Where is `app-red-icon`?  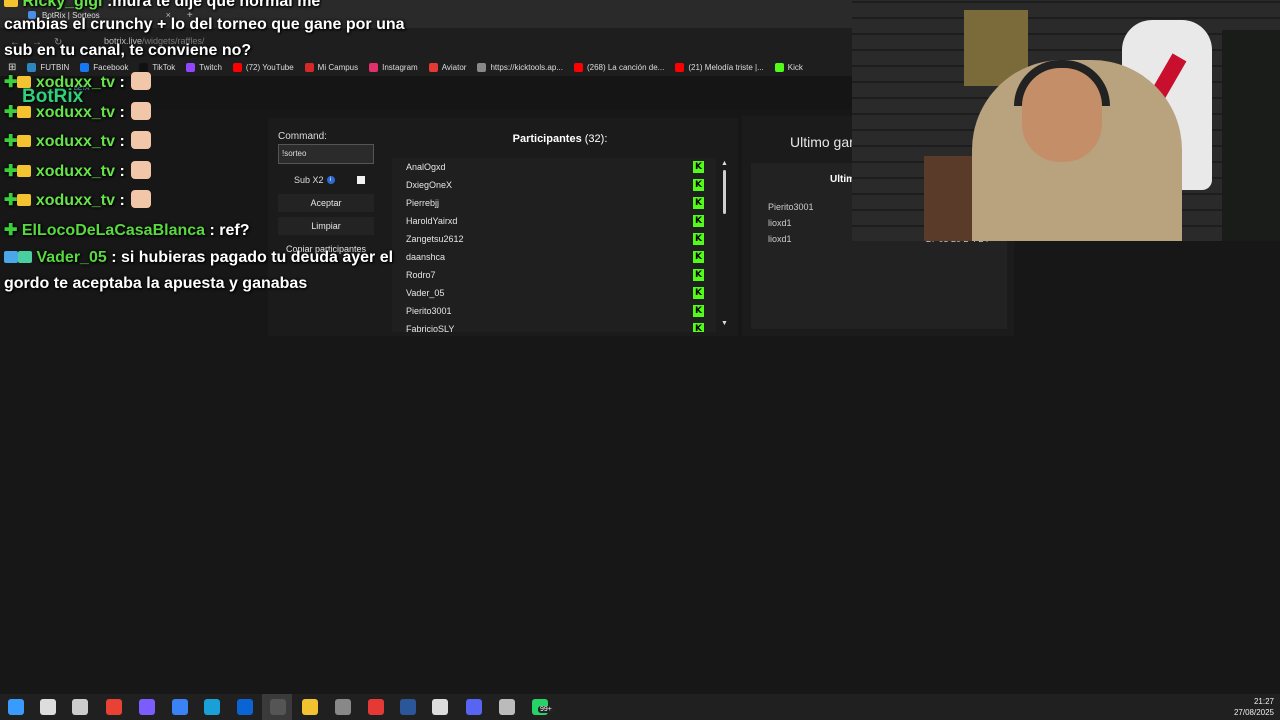 app-red-icon is located at coordinates (376, 707).